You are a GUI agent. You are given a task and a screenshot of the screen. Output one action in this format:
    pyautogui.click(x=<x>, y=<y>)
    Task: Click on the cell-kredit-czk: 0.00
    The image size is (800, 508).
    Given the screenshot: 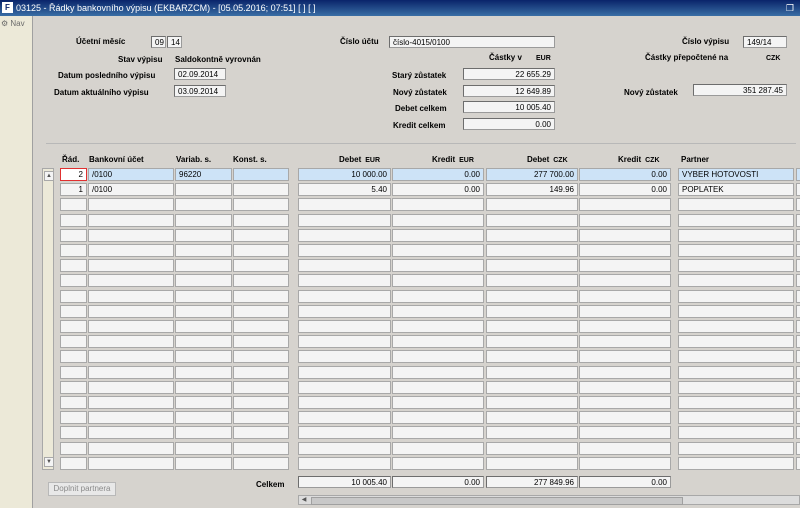 What is the action you would take?
    pyautogui.click(x=625, y=190)
    